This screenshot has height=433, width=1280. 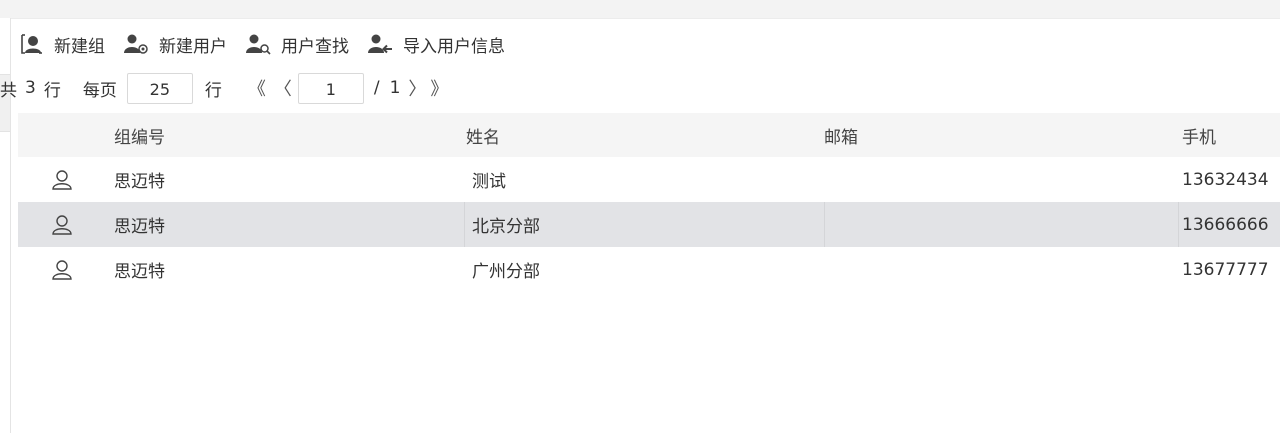 What do you see at coordinates (330, 88) in the screenshot?
I see `current-page-input: 1` at bounding box center [330, 88].